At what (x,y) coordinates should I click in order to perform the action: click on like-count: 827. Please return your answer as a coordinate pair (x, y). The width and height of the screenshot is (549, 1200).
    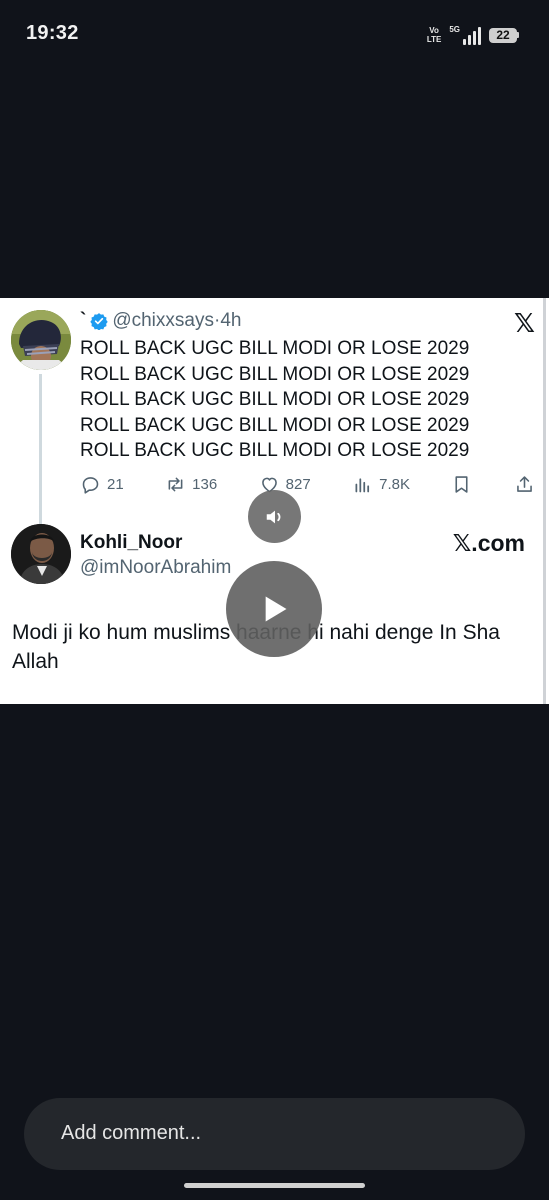
    Looking at the image, I should click on (298, 484).